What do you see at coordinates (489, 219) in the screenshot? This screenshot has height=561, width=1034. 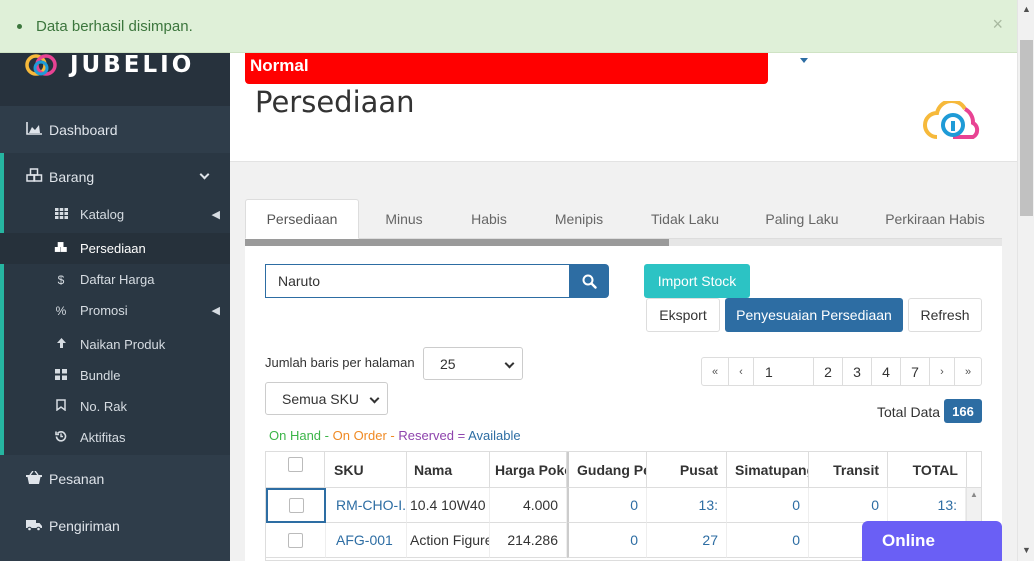 I see `tab-habis: Habis` at bounding box center [489, 219].